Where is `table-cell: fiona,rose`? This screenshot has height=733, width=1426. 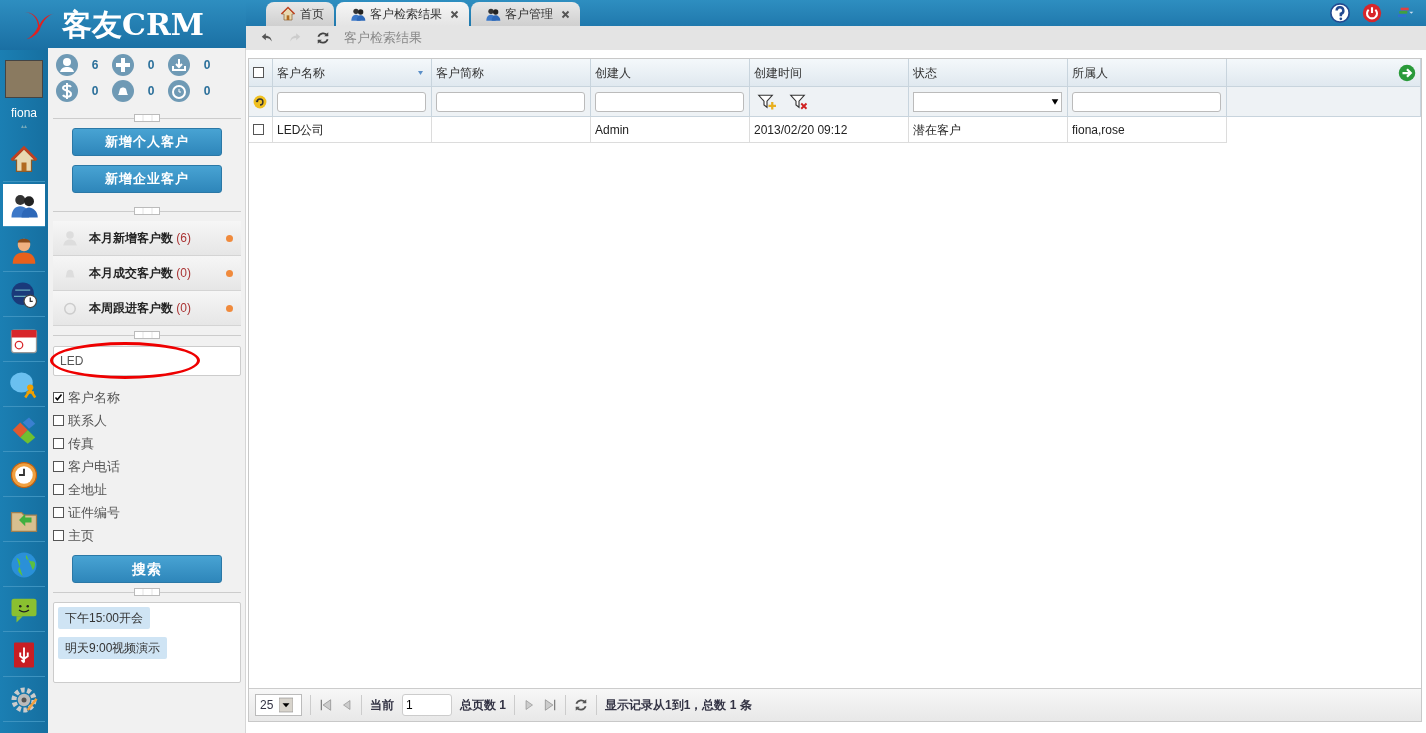
table-cell: fiona,rose is located at coordinates (1147, 130).